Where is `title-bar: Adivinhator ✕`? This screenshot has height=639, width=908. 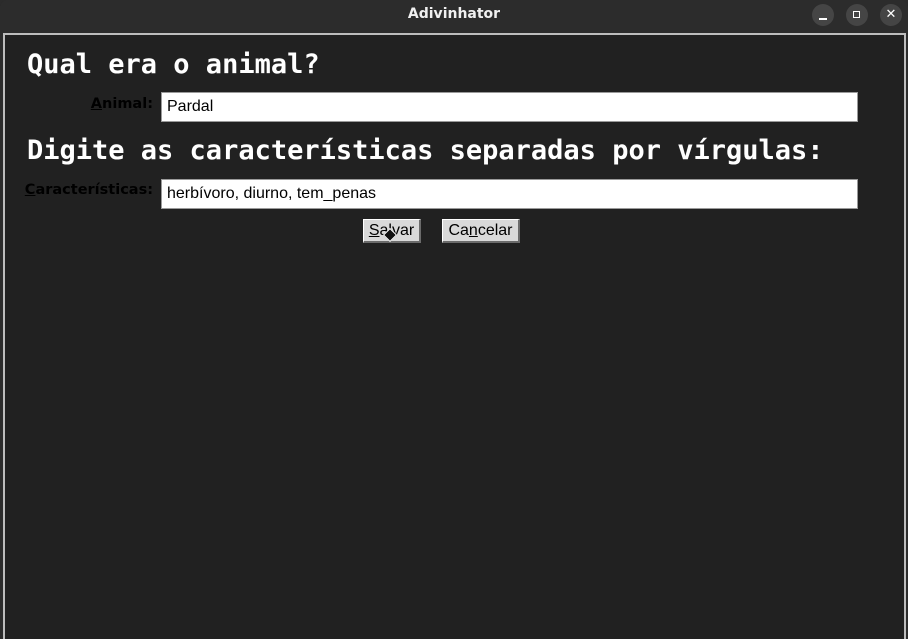 title-bar: Adivinhator ✕ is located at coordinates (454, 15).